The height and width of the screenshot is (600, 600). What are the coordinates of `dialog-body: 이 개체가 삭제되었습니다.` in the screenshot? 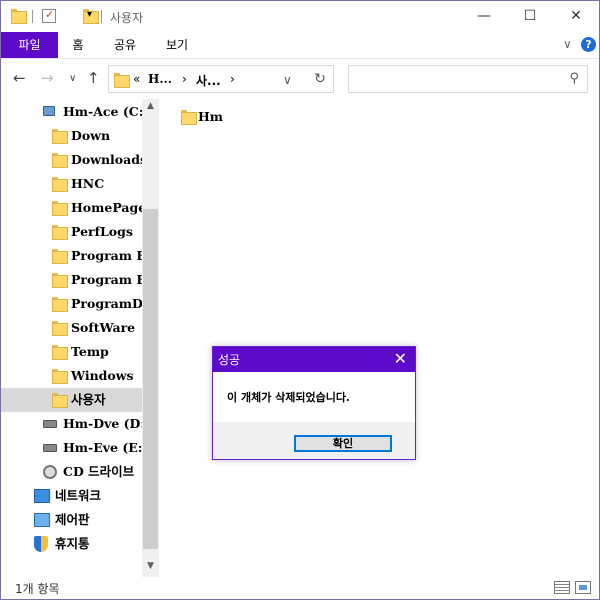 It's located at (314, 397).